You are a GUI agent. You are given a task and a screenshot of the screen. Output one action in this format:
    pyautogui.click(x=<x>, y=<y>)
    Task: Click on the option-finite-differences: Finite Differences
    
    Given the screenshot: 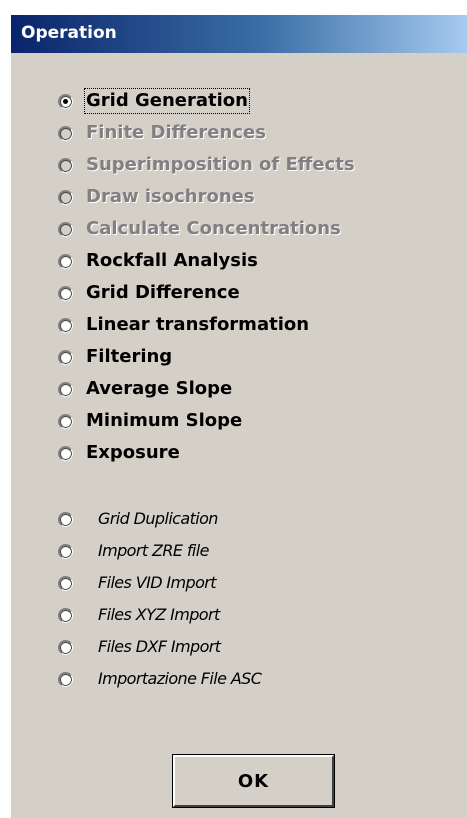 What is the action you would take?
    pyautogui.click(x=162, y=133)
    